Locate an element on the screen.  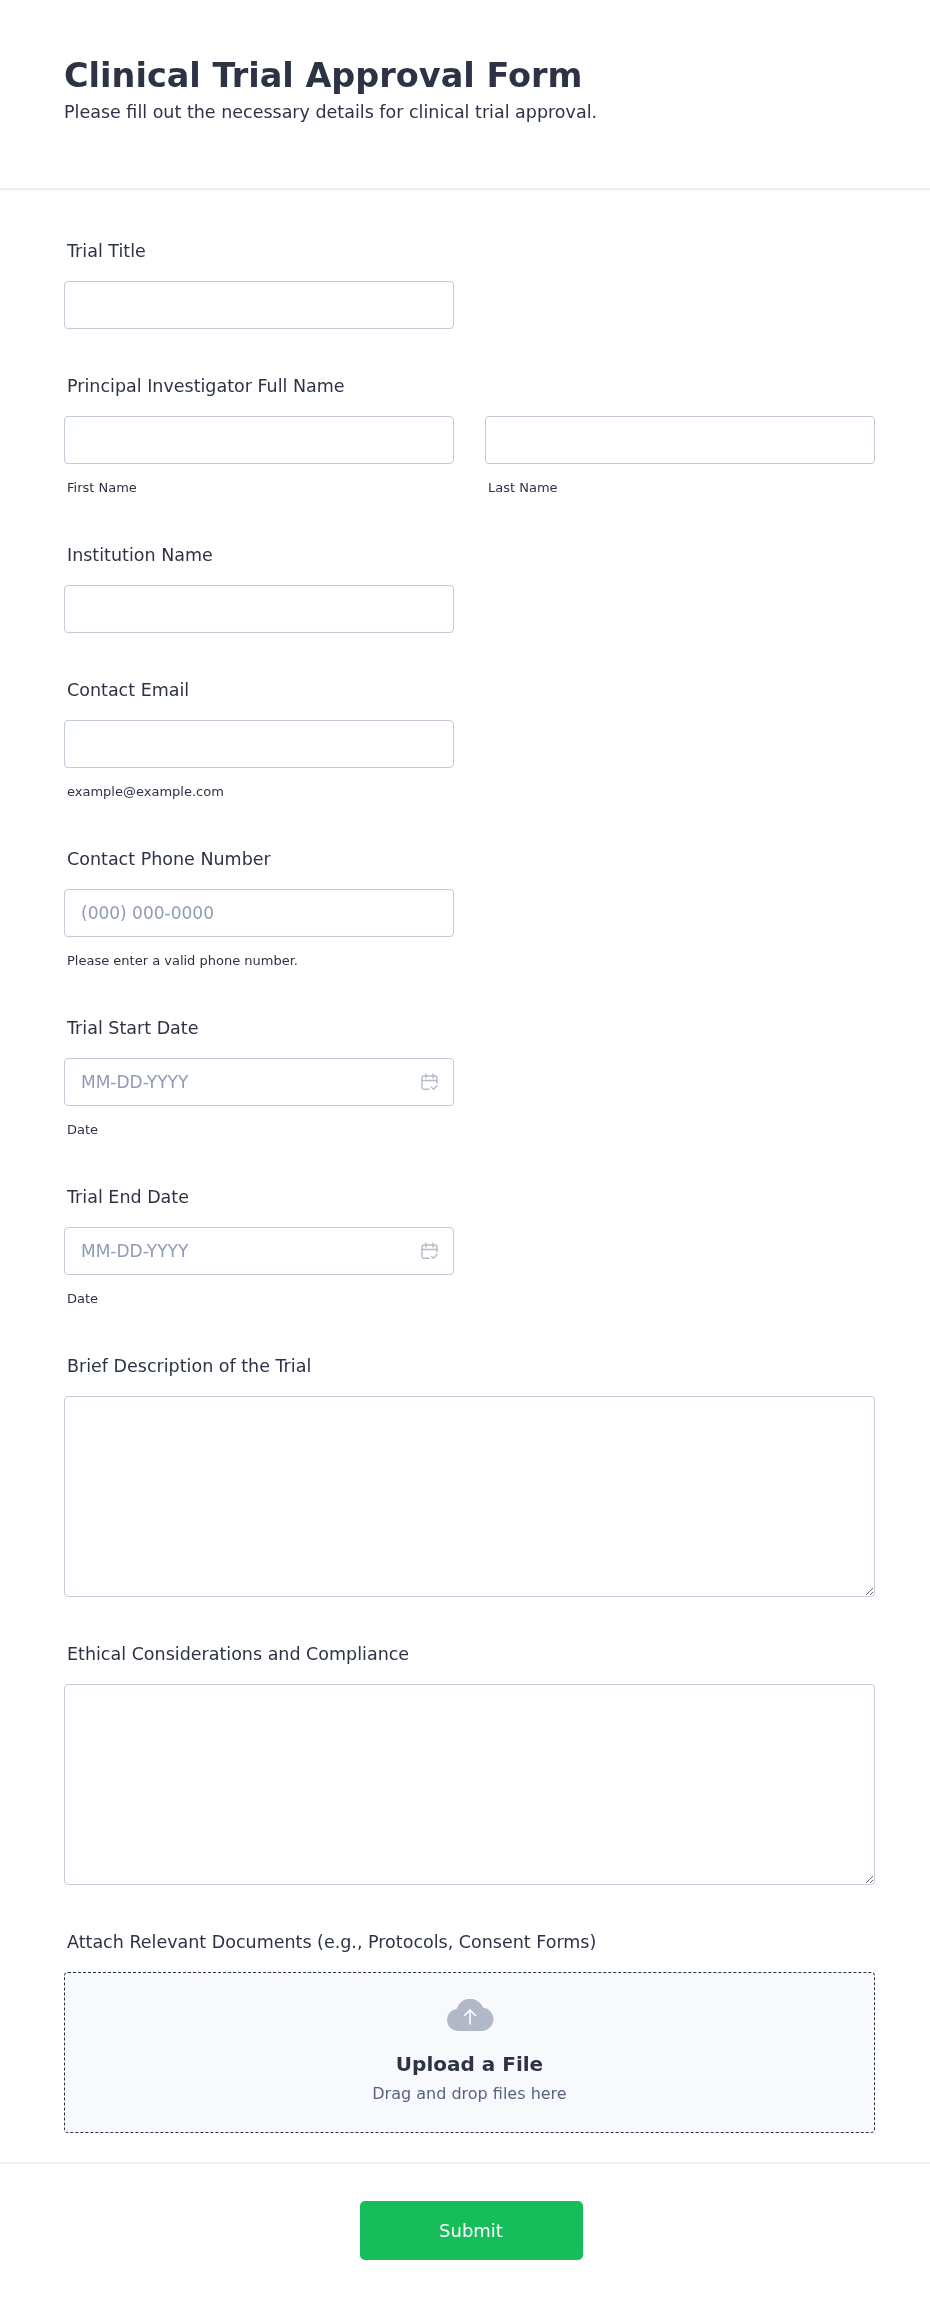
field-label: Trial Title is located at coordinates (106, 251).